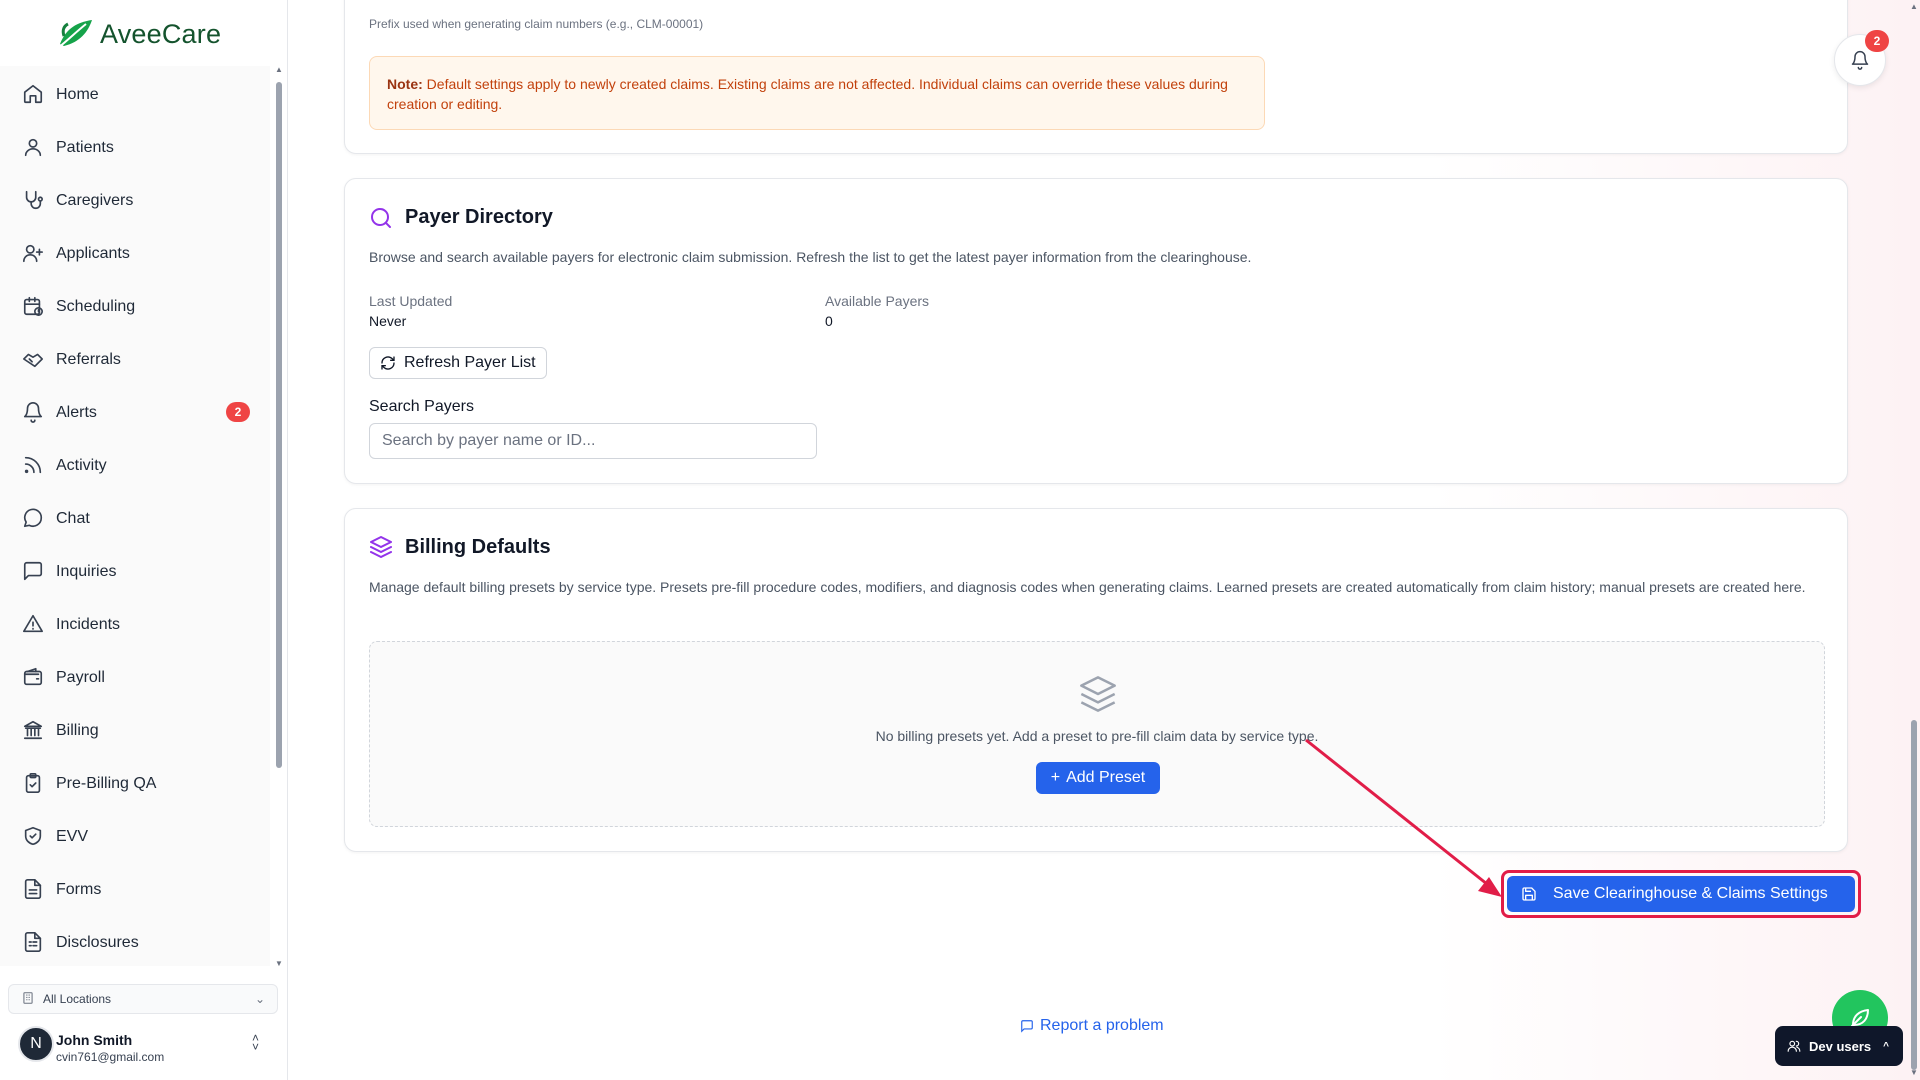  Describe the element at coordinates (479, 217) in the screenshot. I see `payer-directory-title: Payer Directory` at that location.